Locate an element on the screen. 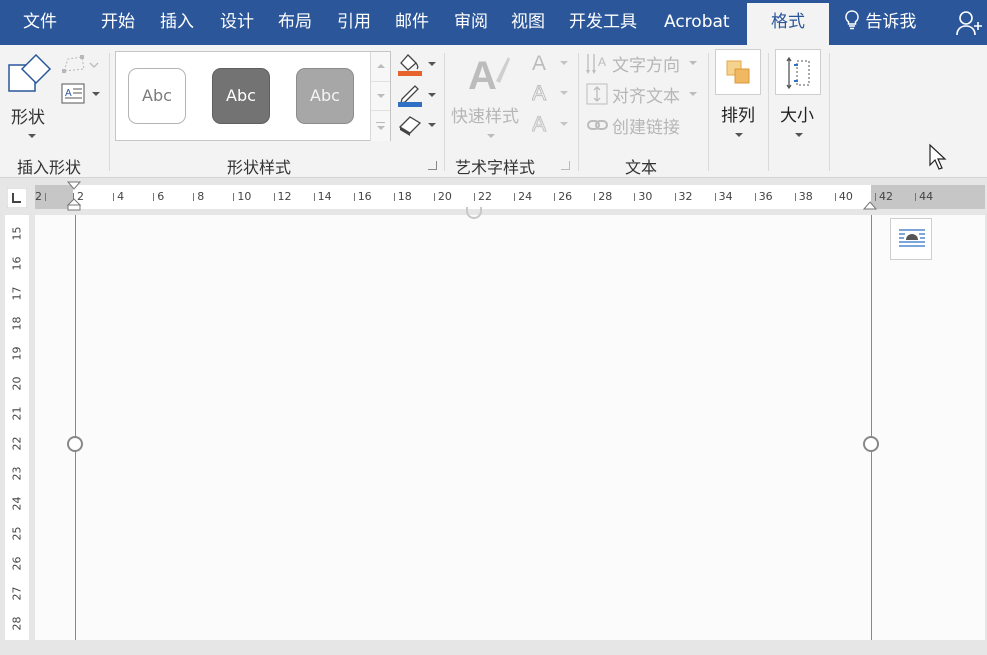  resize-handle-top is located at coordinates (474, 213).